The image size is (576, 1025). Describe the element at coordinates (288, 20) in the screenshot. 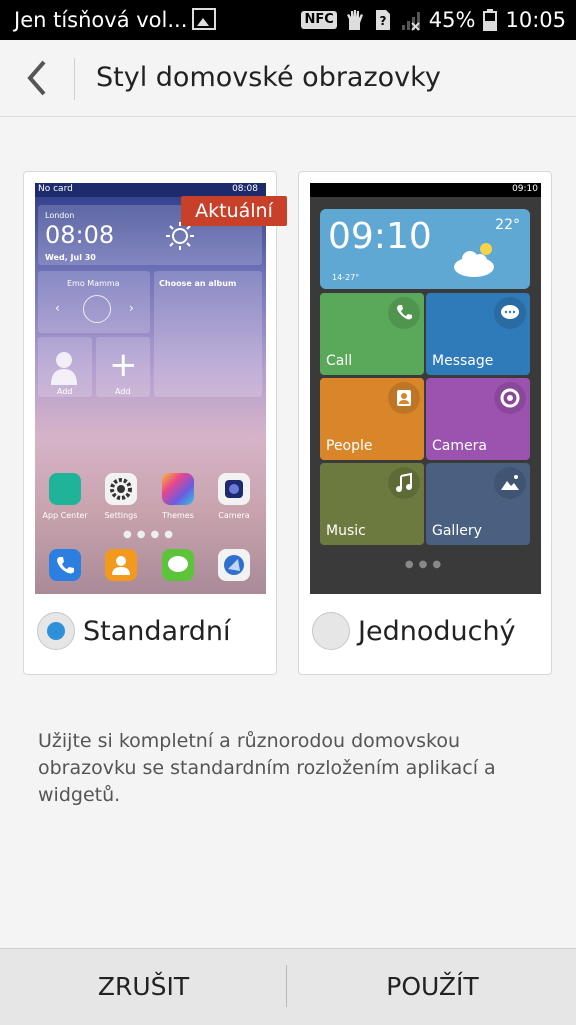

I see `status-bar: Jen tísňová vol... NFC ? 45% 10:05` at that location.